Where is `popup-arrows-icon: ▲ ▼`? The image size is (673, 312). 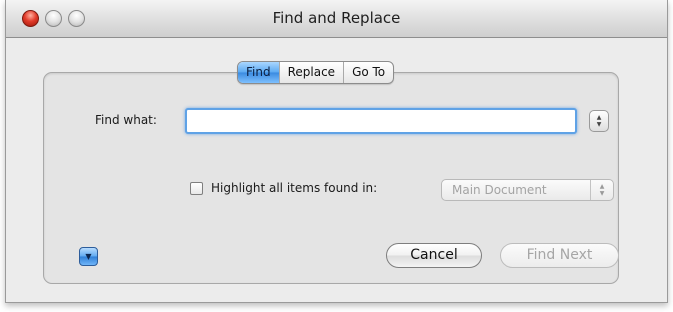
popup-arrows-icon: ▲ ▼ is located at coordinates (601, 190).